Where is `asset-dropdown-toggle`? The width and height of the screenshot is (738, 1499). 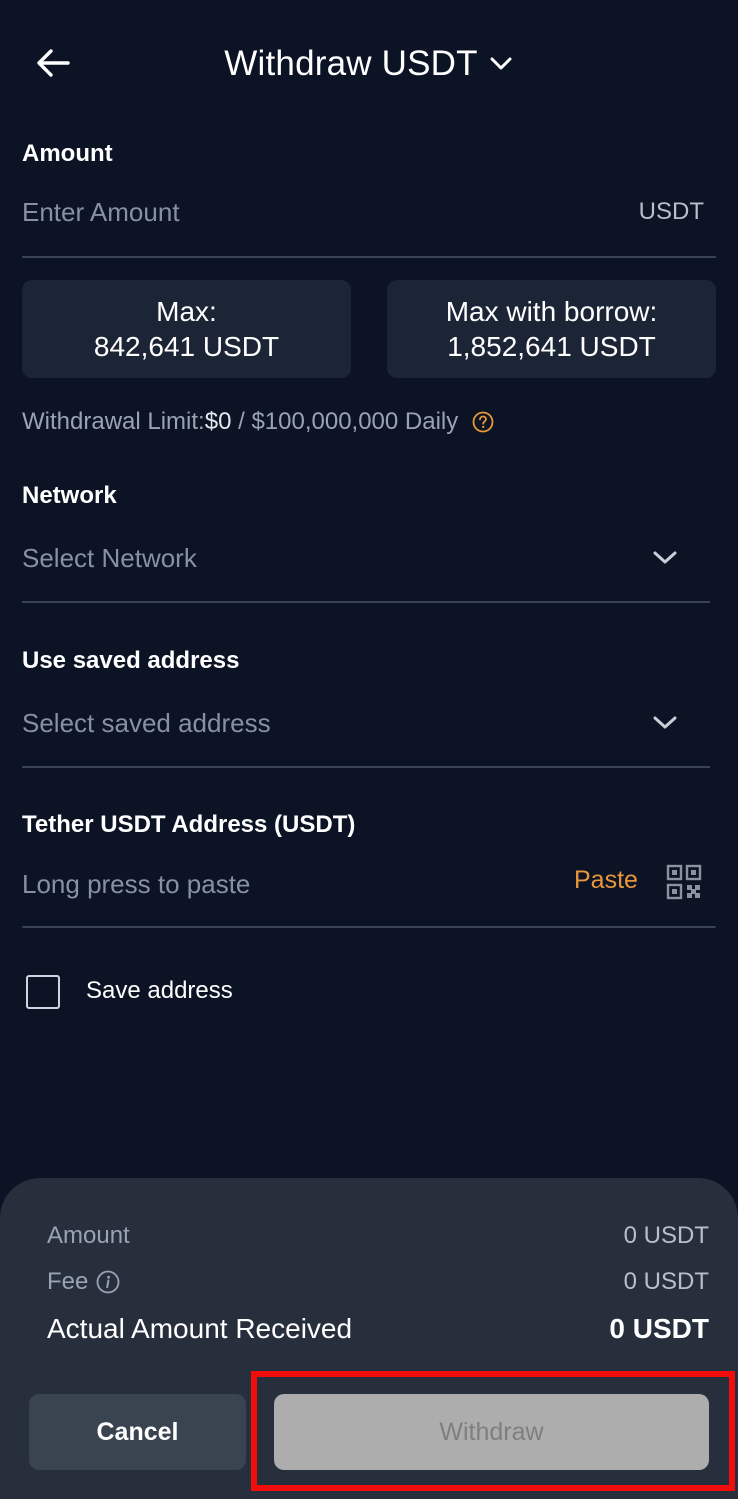
asset-dropdown-toggle is located at coordinates (501, 64).